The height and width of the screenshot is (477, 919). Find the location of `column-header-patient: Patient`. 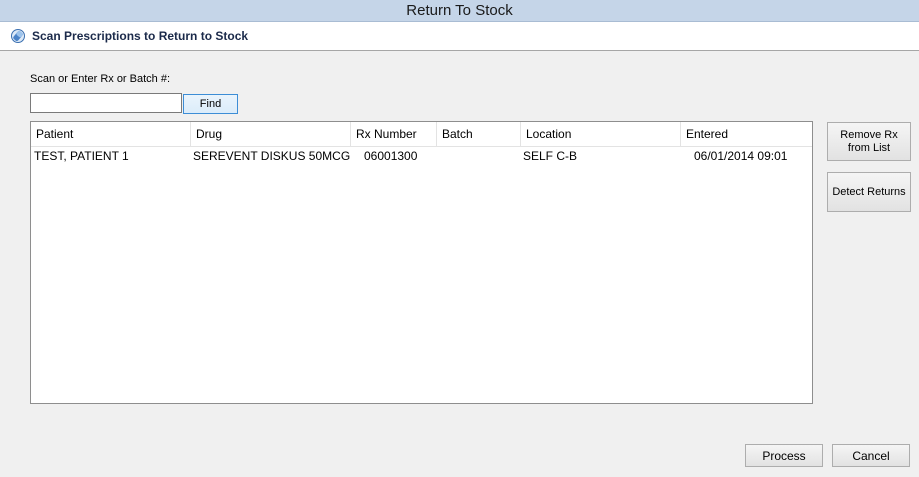

column-header-patient: Patient is located at coordinates (111, 134).